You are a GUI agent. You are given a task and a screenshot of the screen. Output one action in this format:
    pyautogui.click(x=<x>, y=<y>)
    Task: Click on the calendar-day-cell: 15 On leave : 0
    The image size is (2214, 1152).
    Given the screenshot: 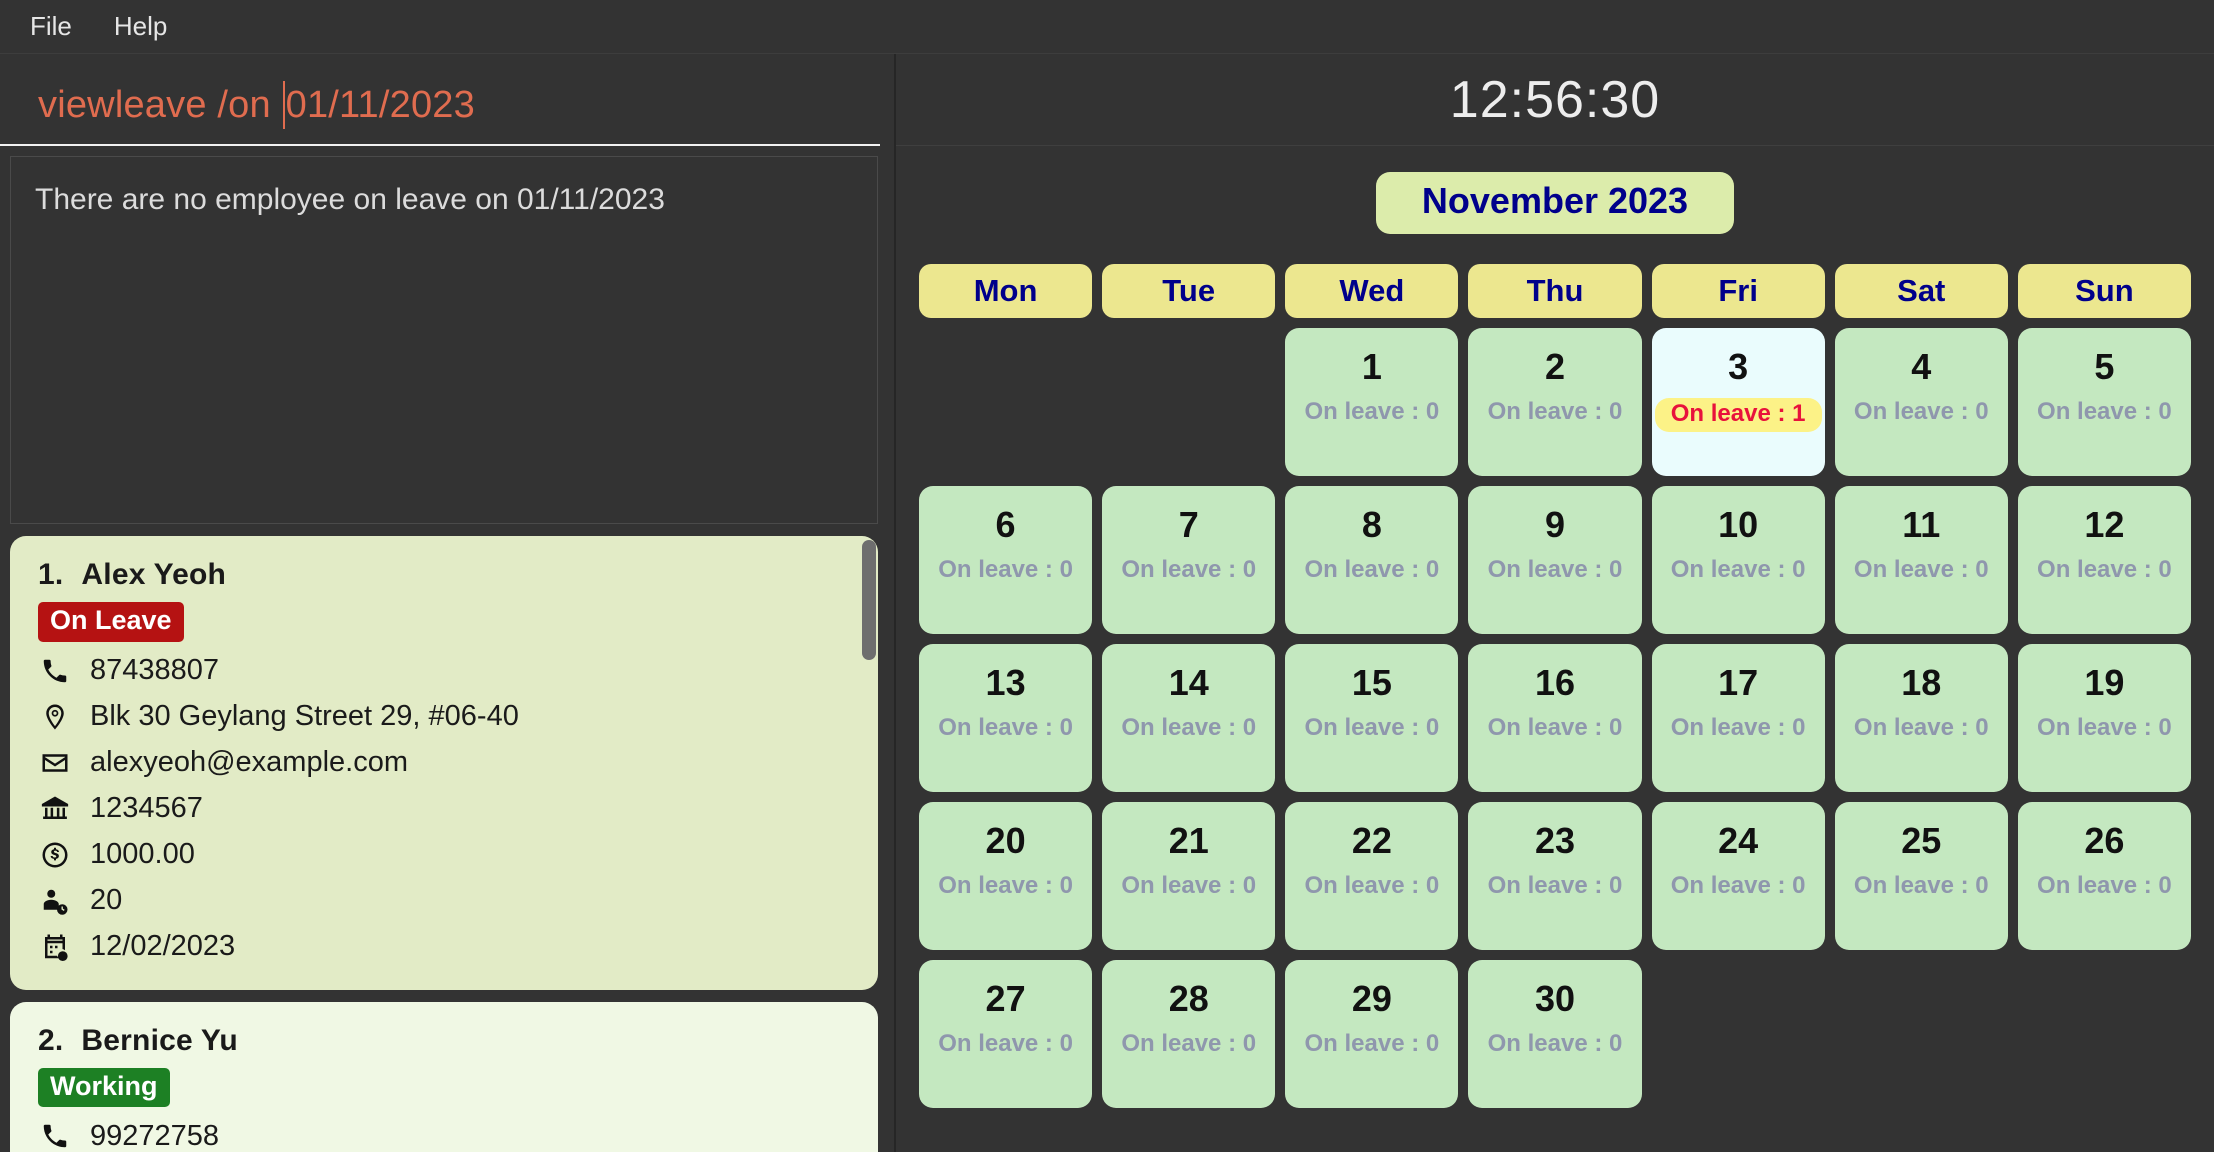 What is the action you would take?
    pyautogui.click(x=1372, y=718)
    